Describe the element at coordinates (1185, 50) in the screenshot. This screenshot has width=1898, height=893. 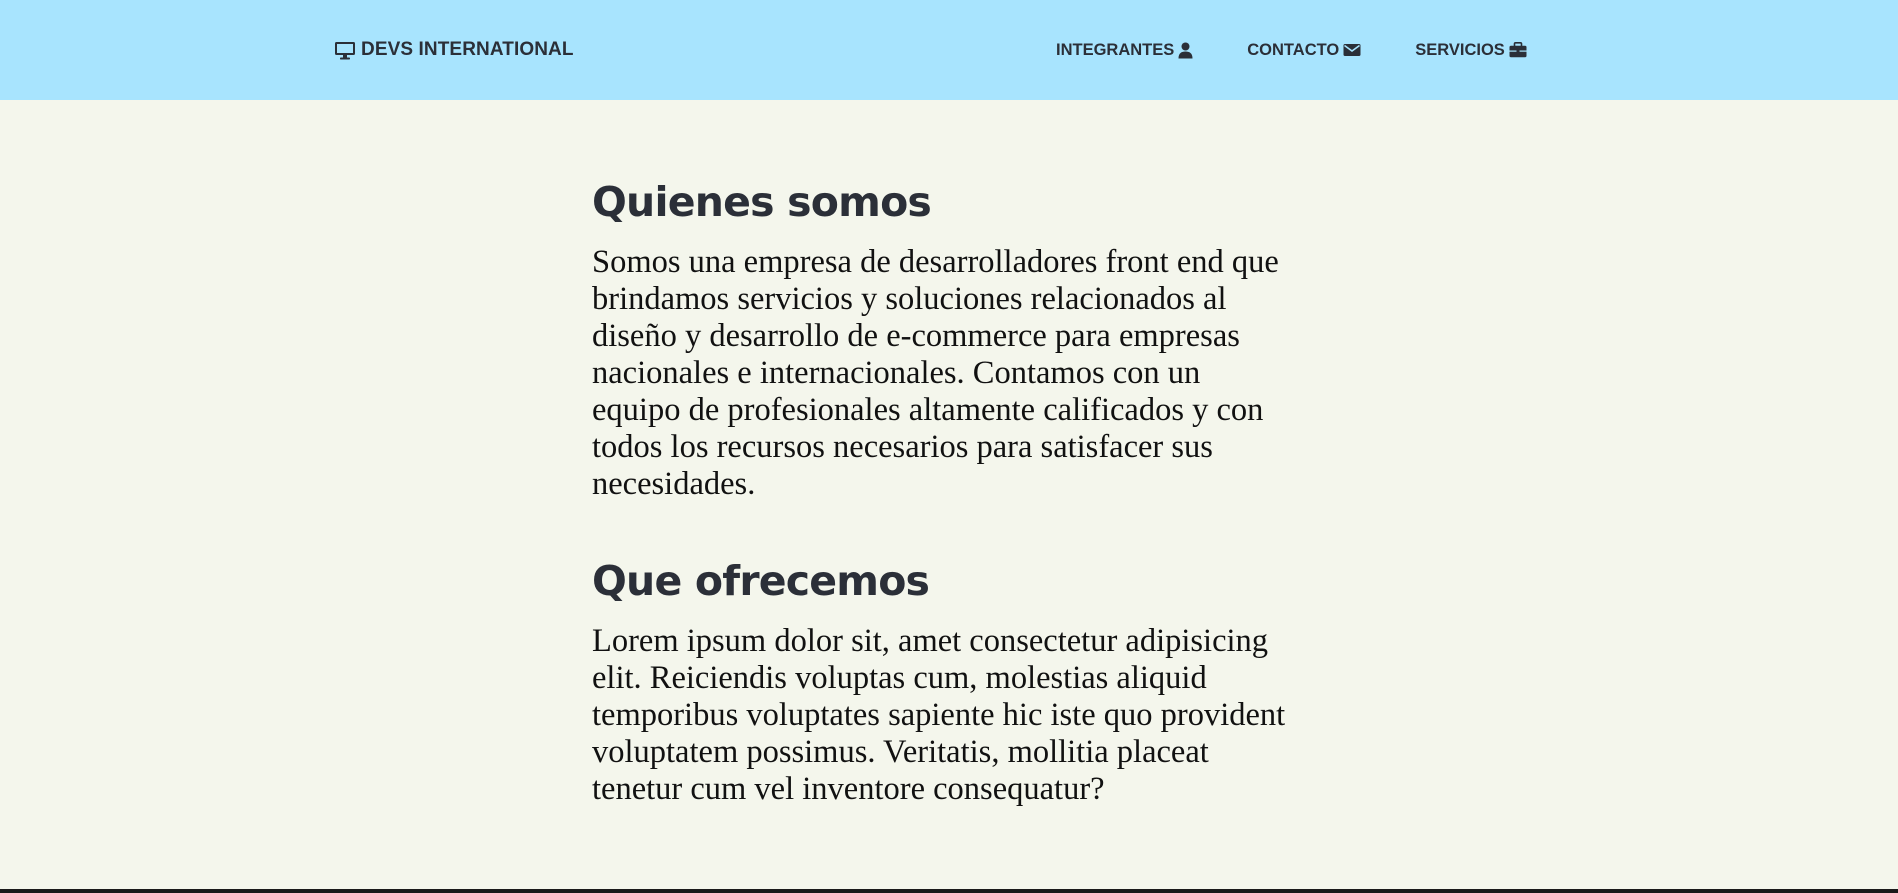
I see `user-icon` at that location.